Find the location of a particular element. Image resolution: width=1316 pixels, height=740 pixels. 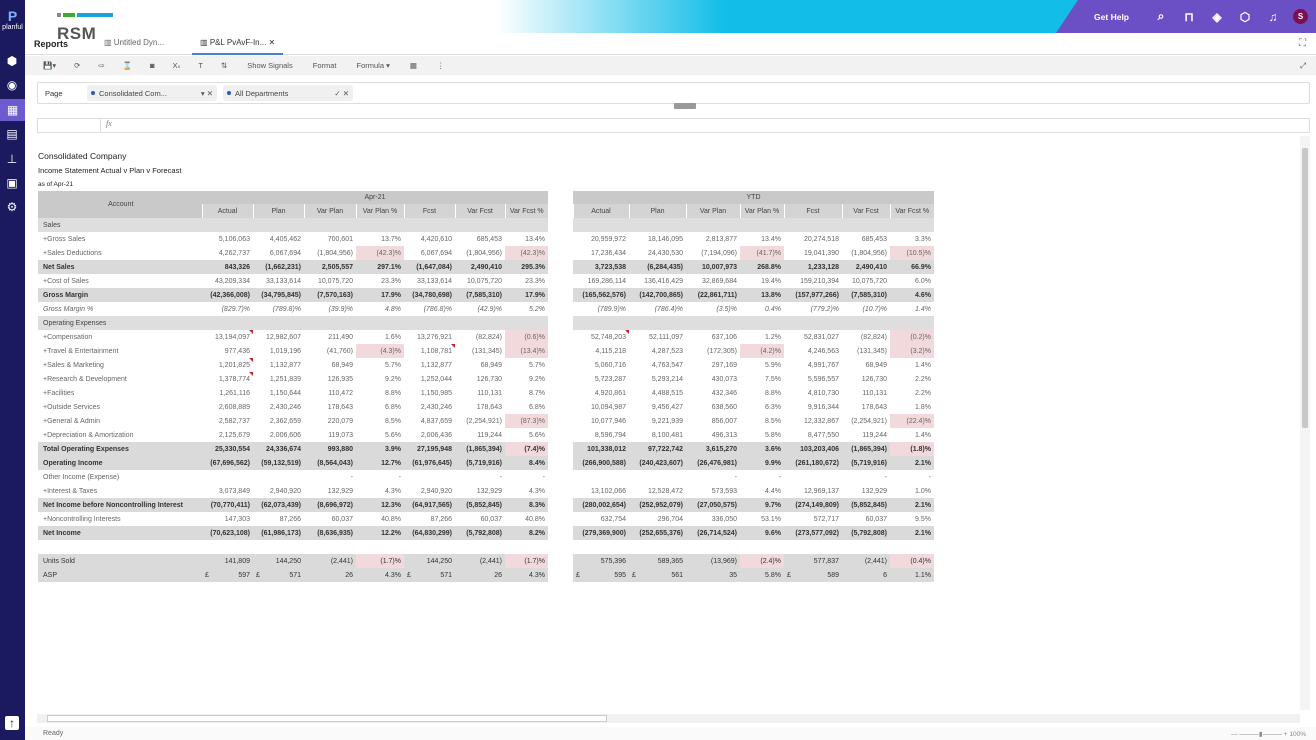

value-cell: (5,852,845) is located at coordinates (866, 505).